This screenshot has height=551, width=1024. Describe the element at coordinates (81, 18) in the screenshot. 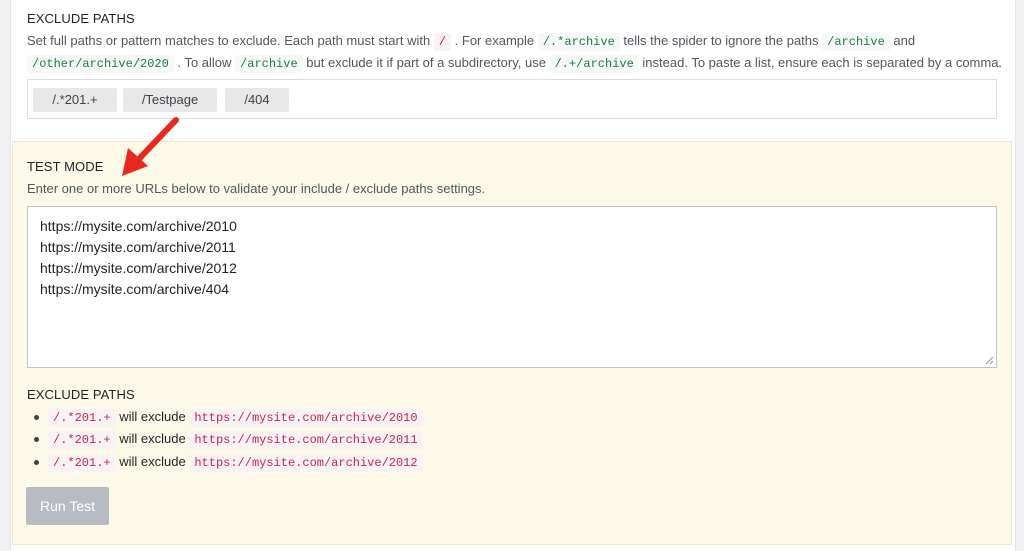

I see `exclude-paths-title: EXCLUDE PATHS` at that location.